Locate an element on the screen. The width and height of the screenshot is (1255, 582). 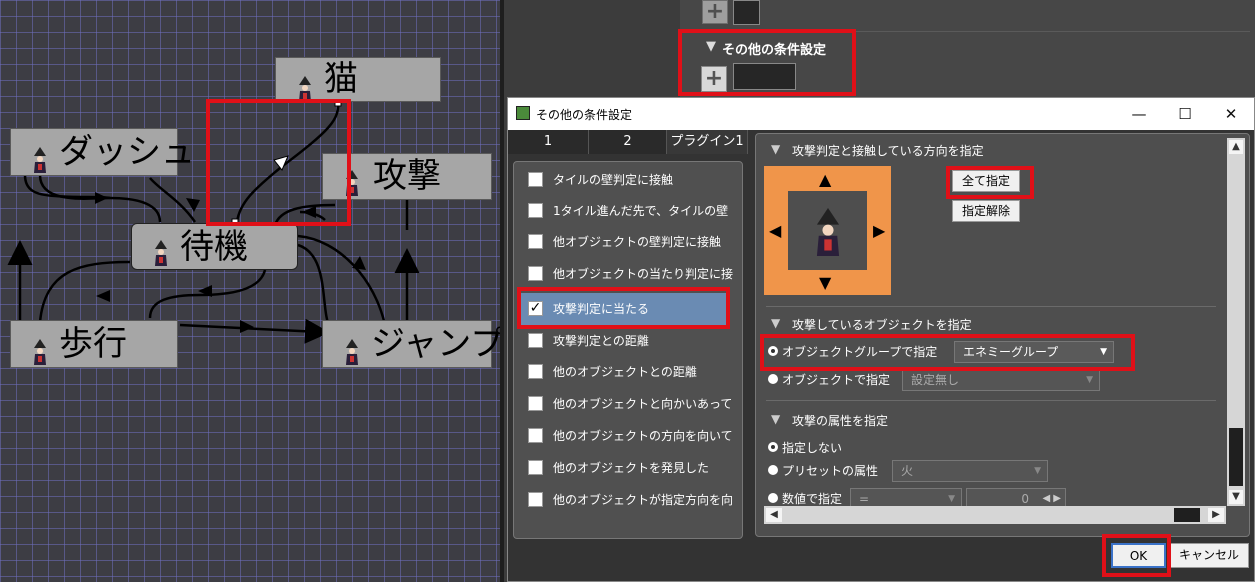
node-label: 猫 is located at coordinates (341, 79).